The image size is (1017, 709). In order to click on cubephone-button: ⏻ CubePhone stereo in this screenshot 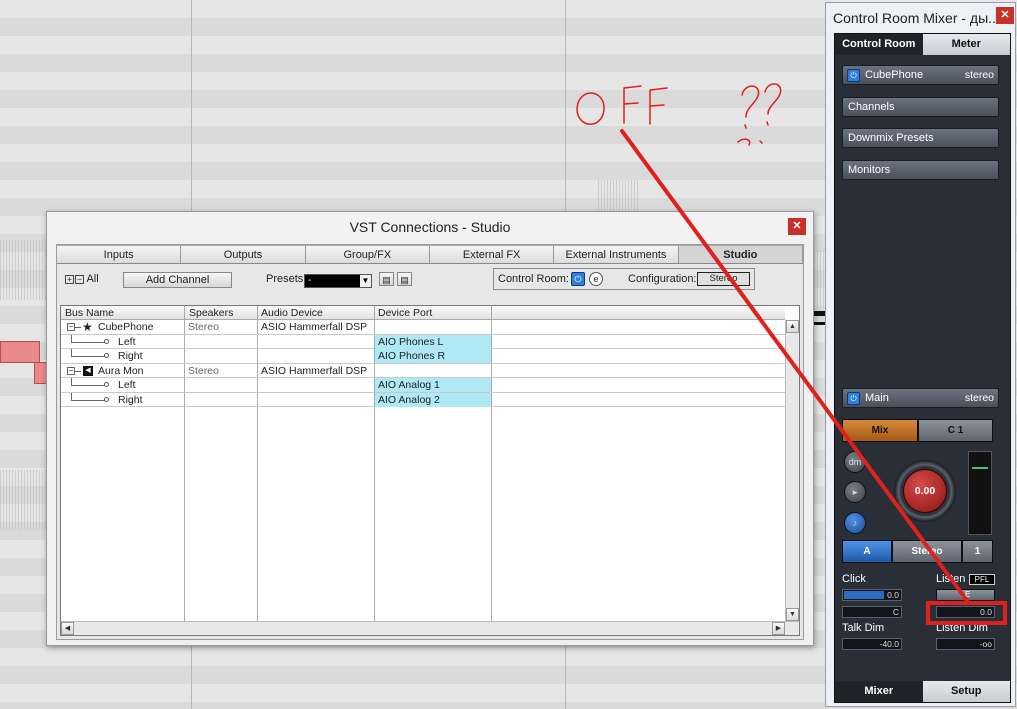, I will do `click(920, 75)`.